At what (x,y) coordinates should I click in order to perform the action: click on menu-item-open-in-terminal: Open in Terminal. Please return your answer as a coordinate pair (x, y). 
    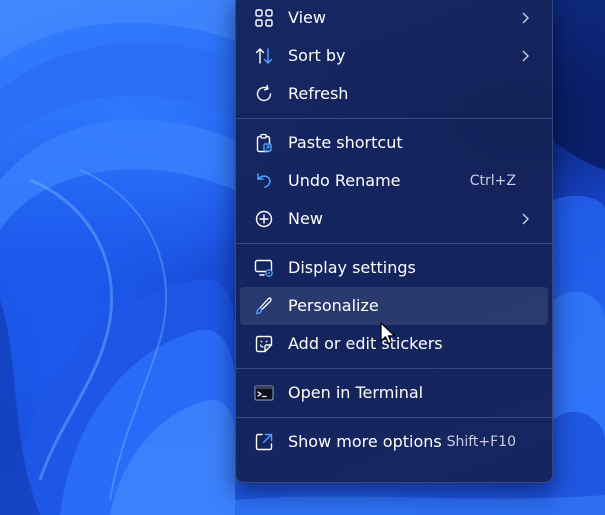
    Looking at the image, I should click on (394, 393).